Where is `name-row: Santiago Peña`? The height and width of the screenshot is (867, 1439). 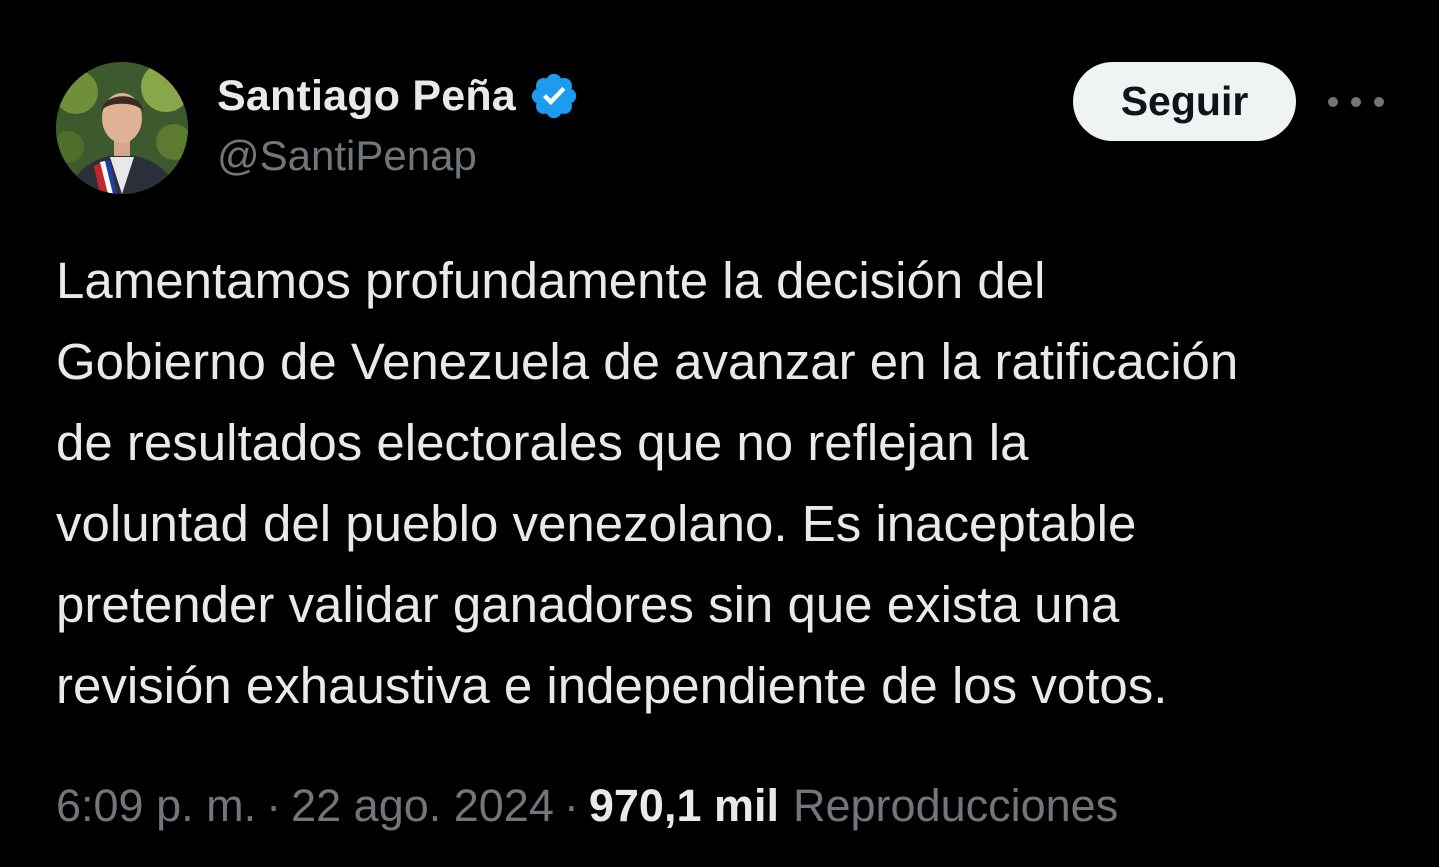
name-row: Santiago Peña is located at coordinates (398, 96).